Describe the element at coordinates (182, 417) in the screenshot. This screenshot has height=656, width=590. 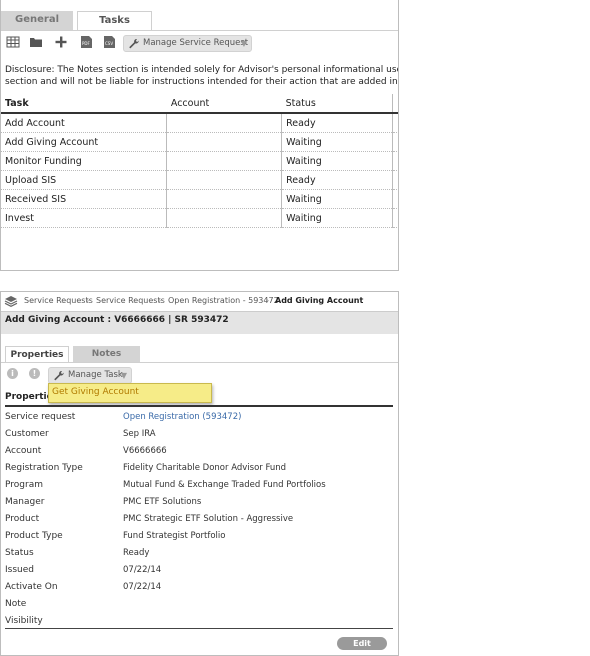
I see `service-request-link: Open Registration (593472)` at that location.